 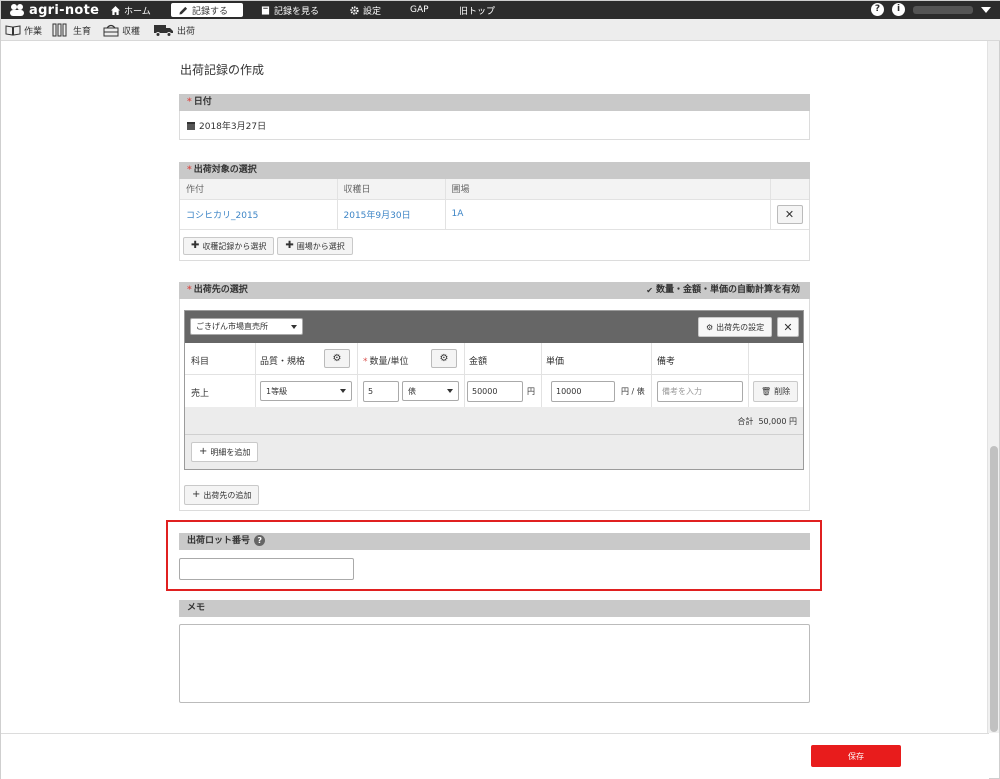 What do you see at coordinates (608, 214) in the screenshot?
I see `target-field-link: 1A` at bounding box center [608, 214].